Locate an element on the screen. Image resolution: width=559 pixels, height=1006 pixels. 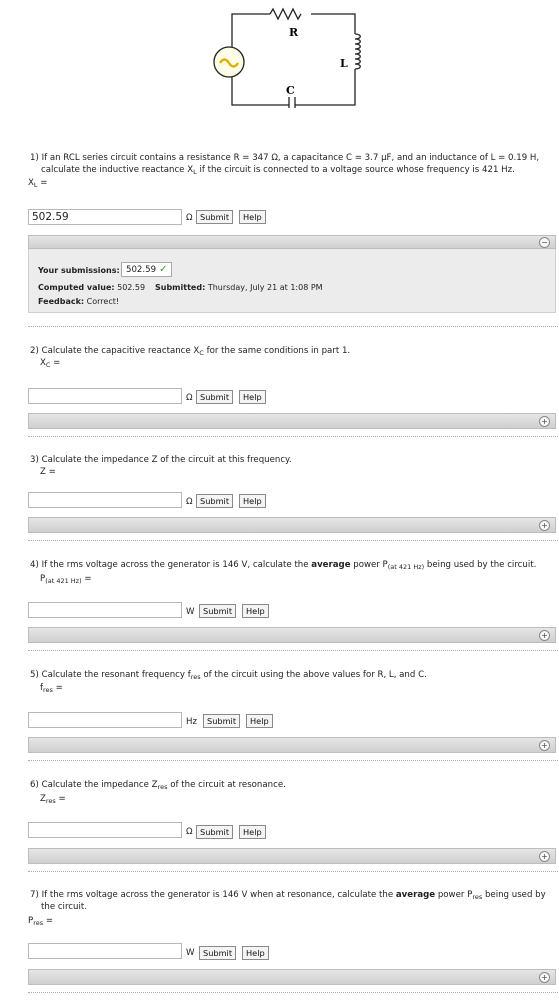
resistor-symbol is located at coordinates (285, 14).